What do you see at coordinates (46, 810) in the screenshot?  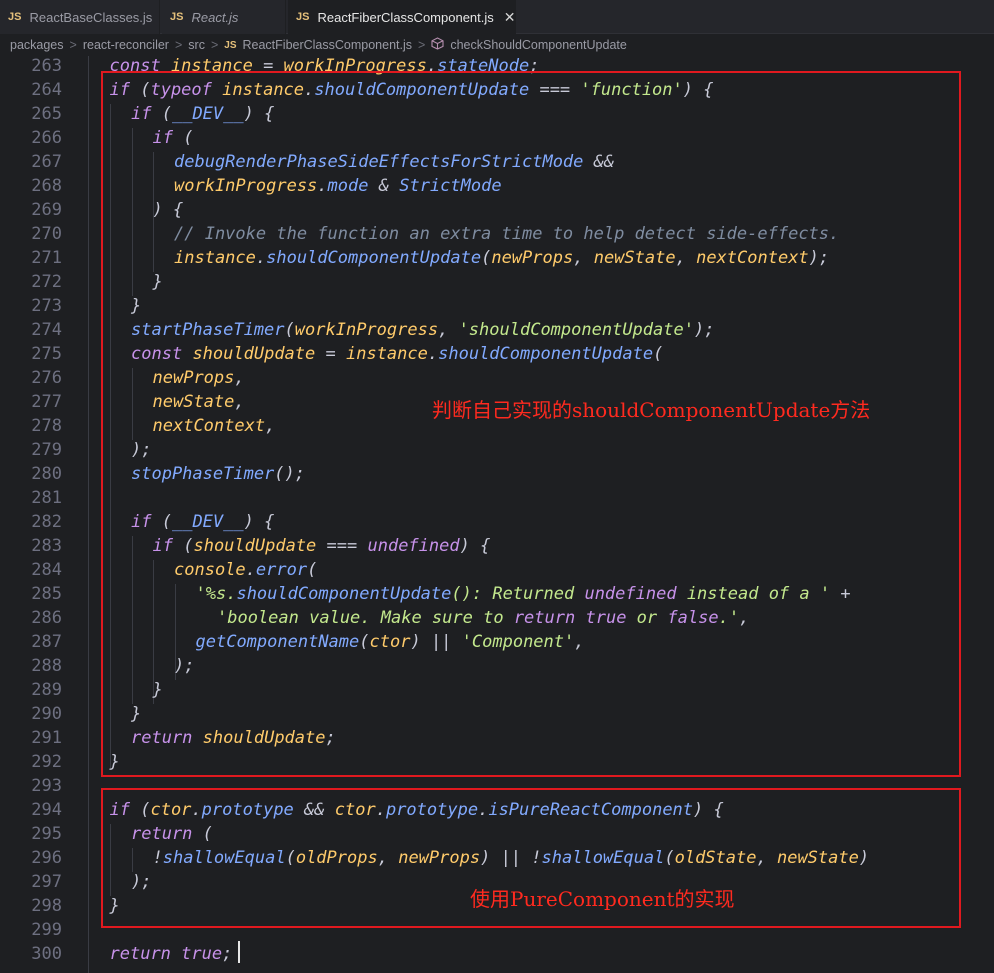 I see `line-number: 294` at bounding box center [46, 810].